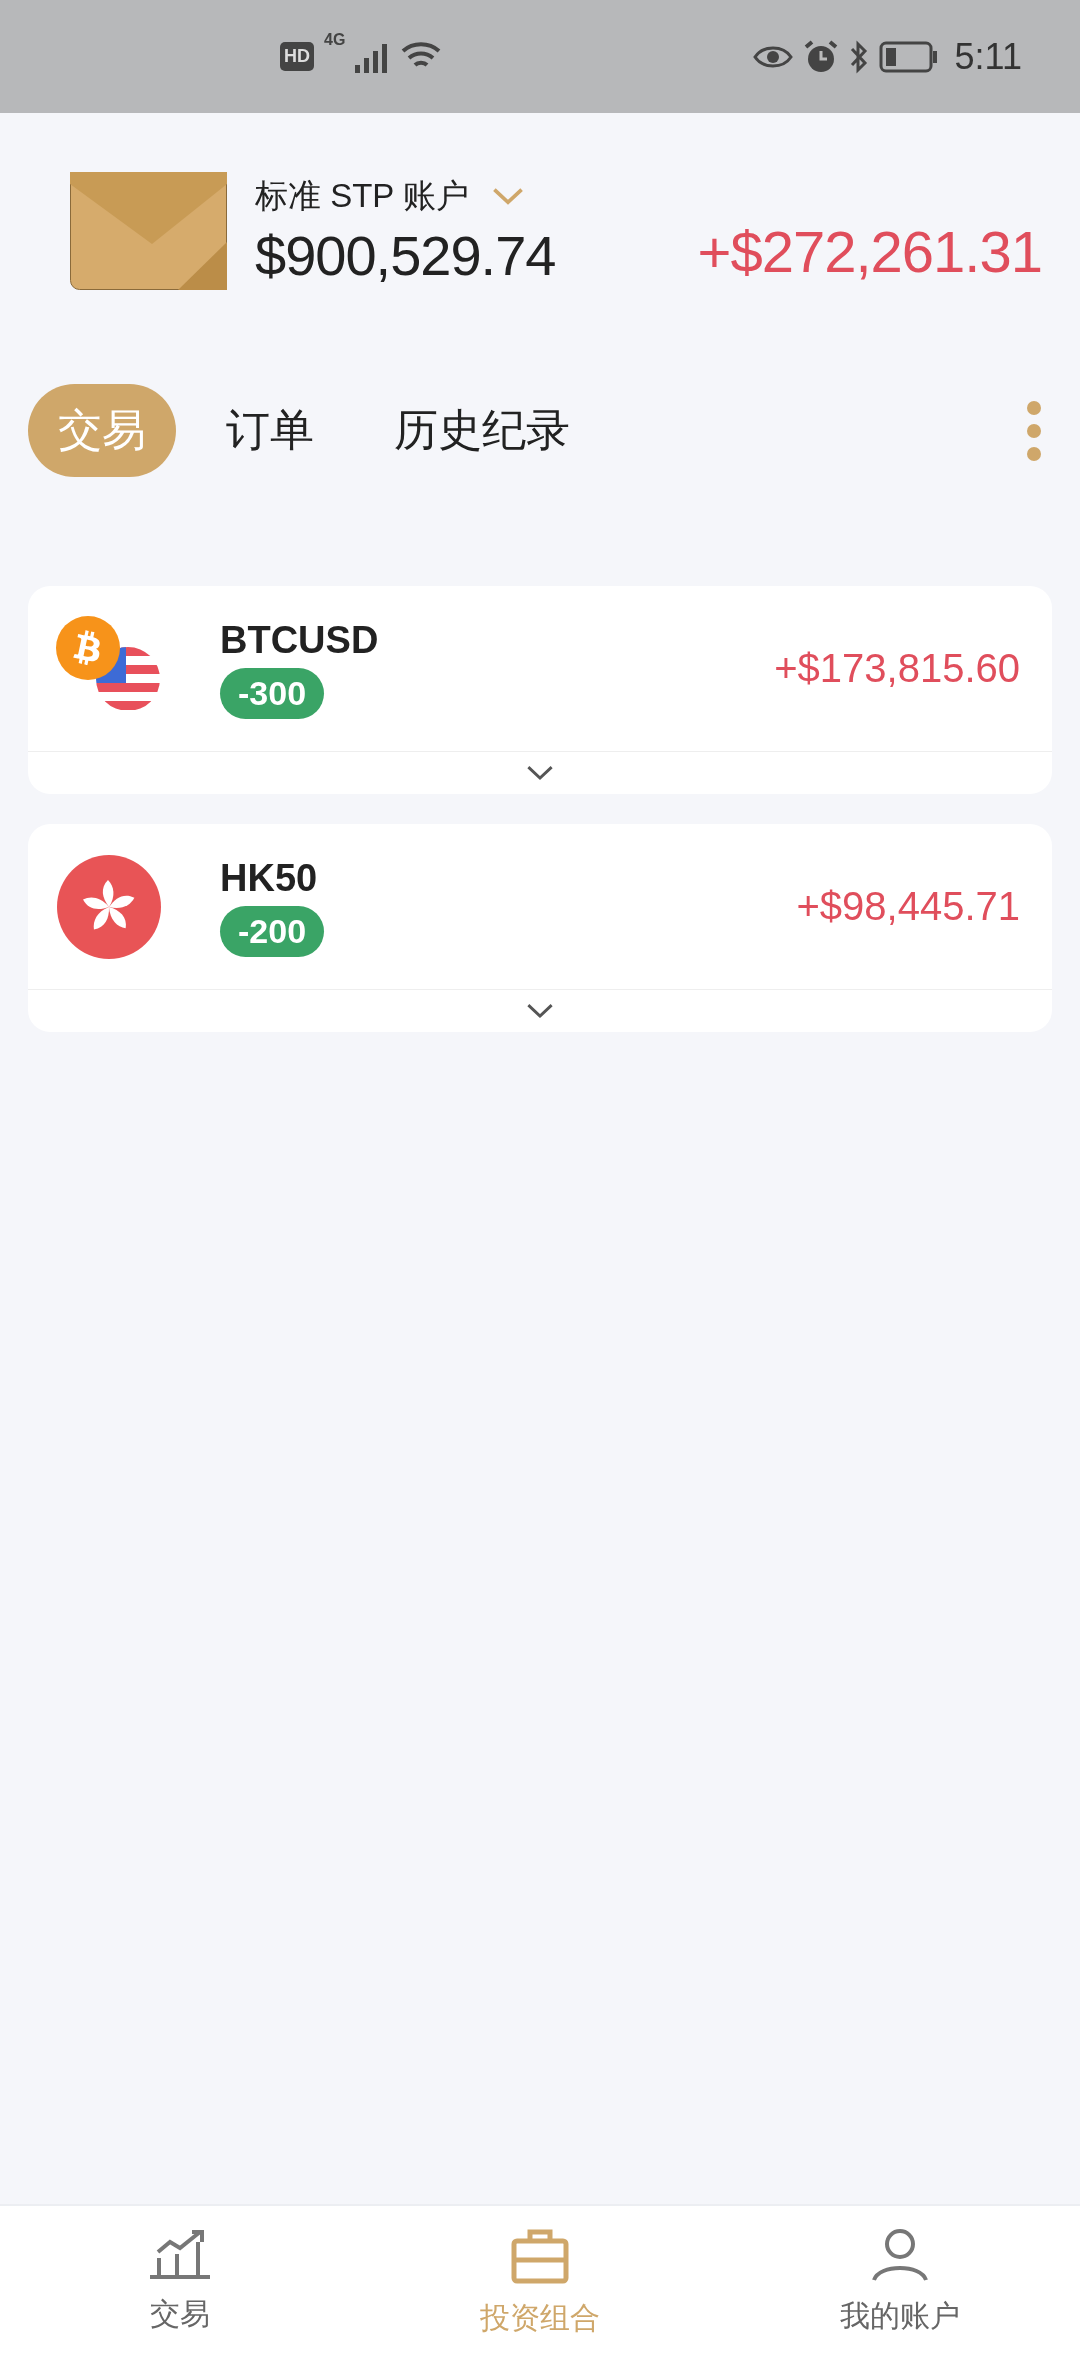  I want to click on network-type: 4G, so click(335, 39).